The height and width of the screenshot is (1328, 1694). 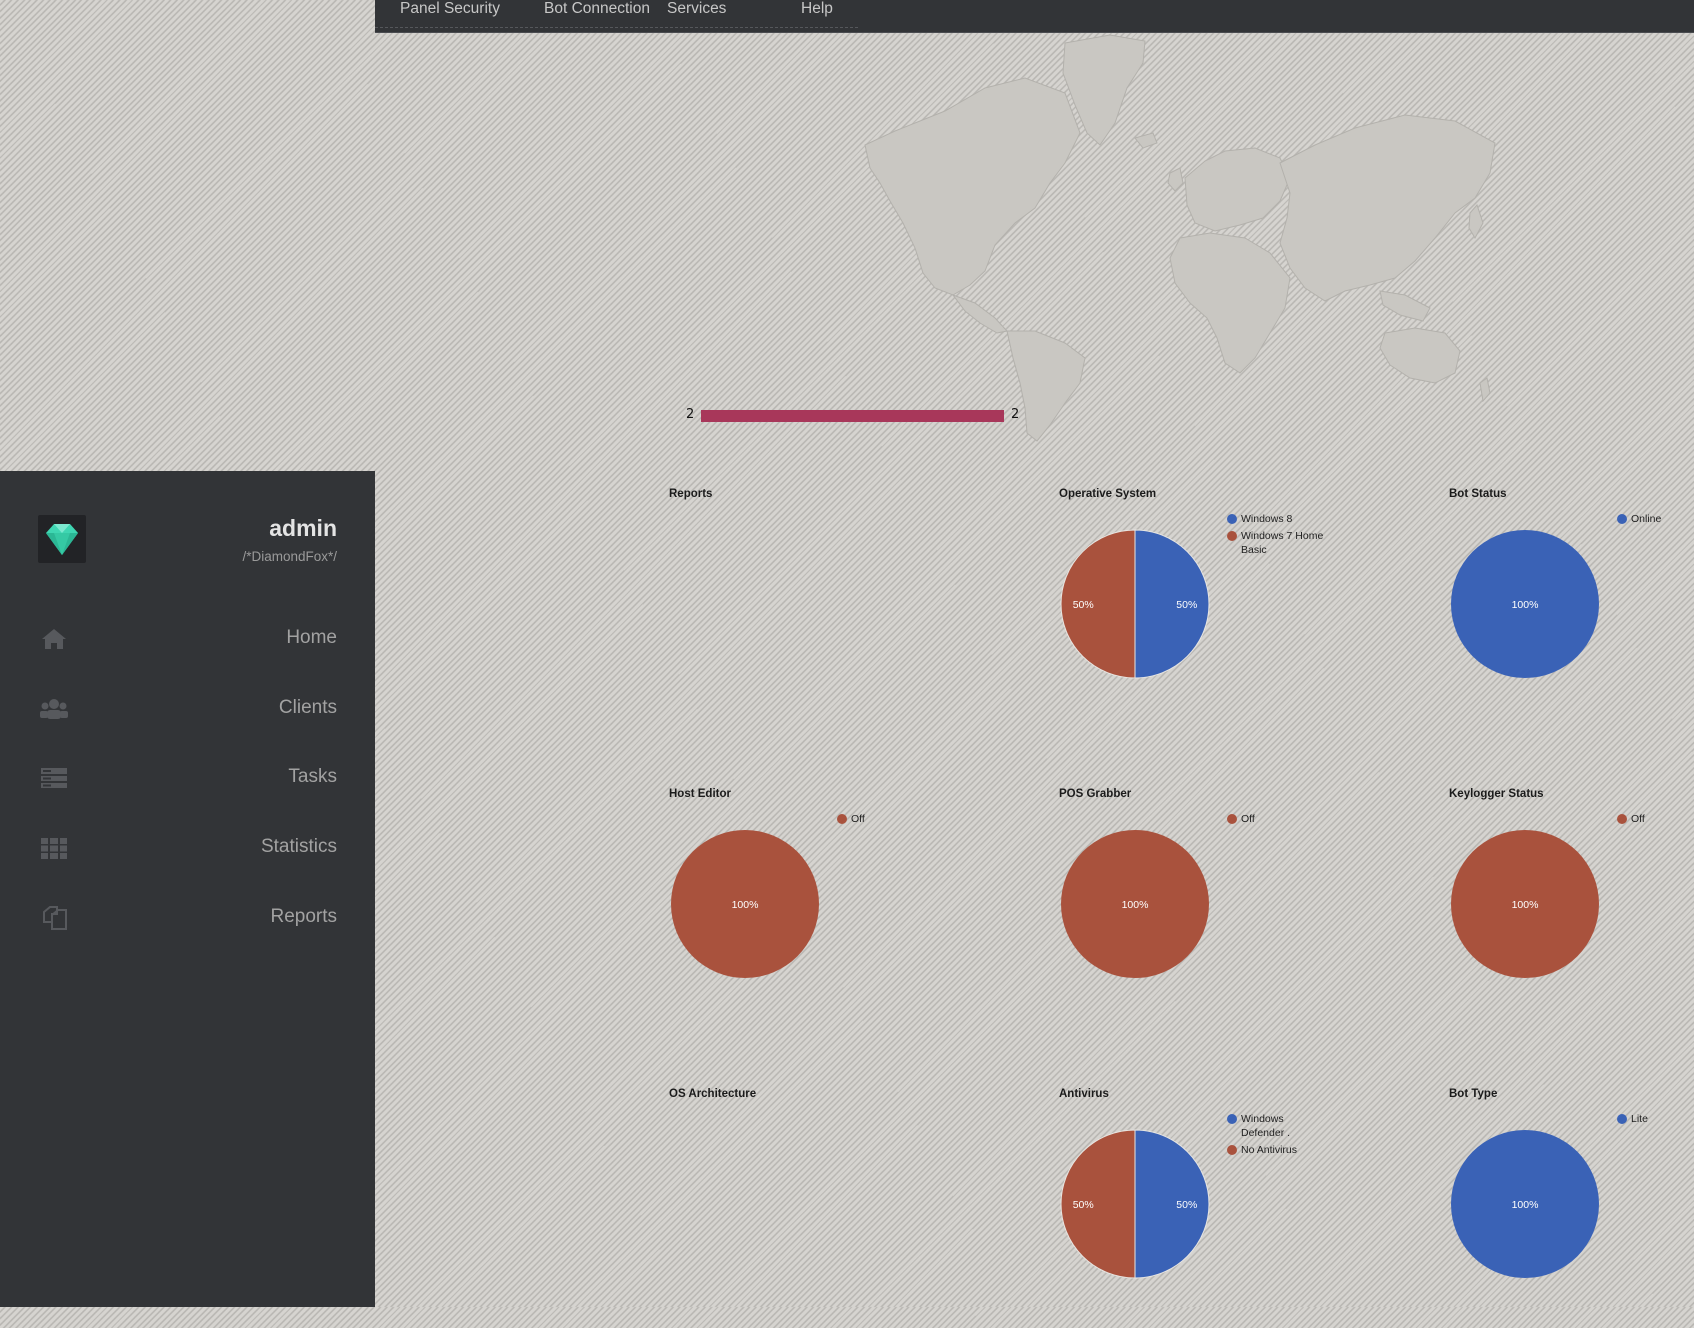 I want to click on chart-legend: Online, so click(x=1655, y=520).